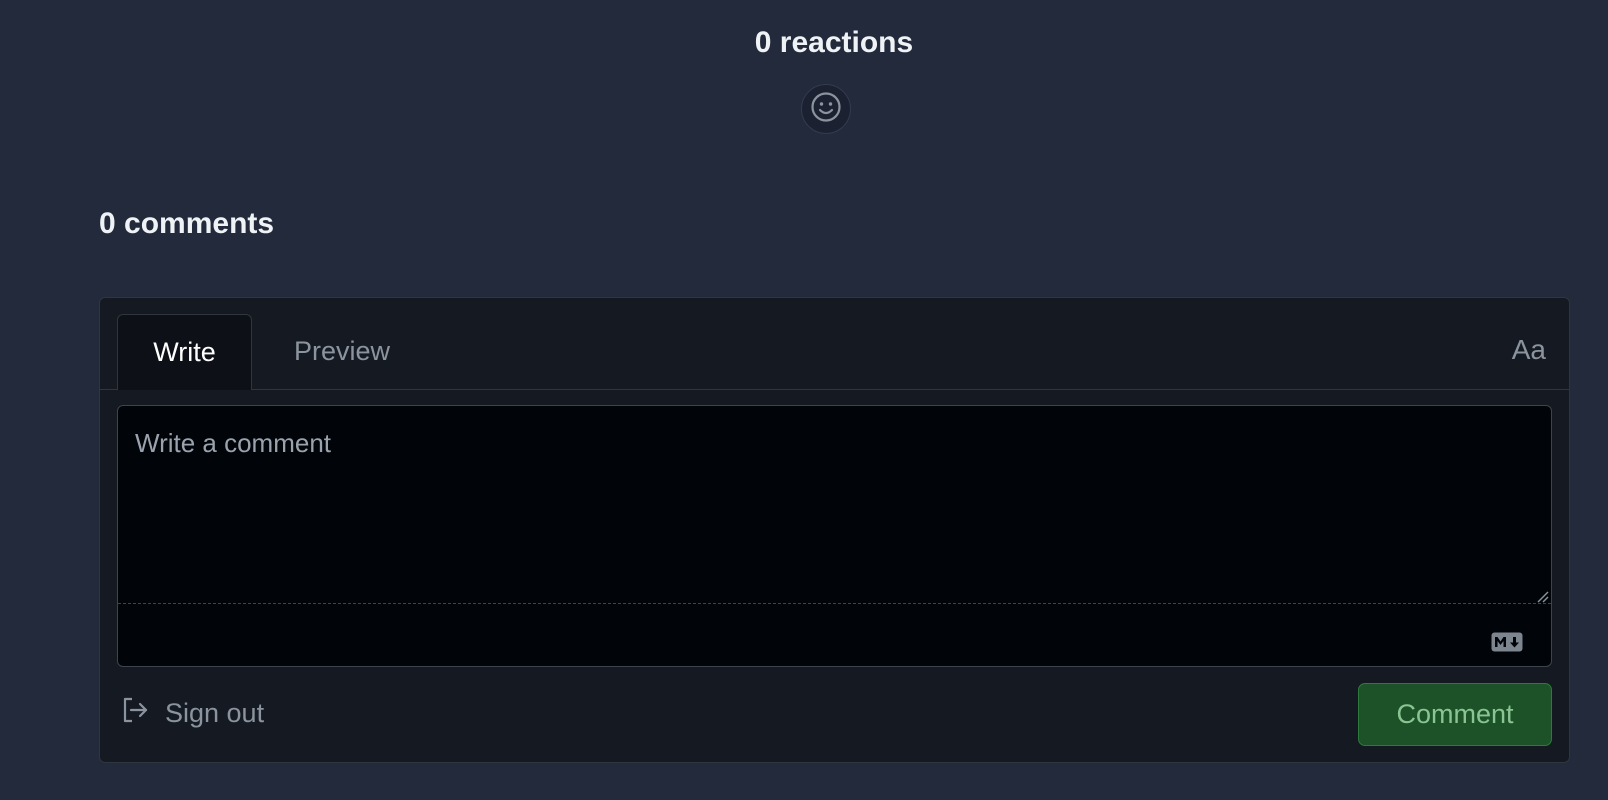 The width and height of the screenshot is (1608, 800). I want to click on smiley-icon, so click(826, 109).